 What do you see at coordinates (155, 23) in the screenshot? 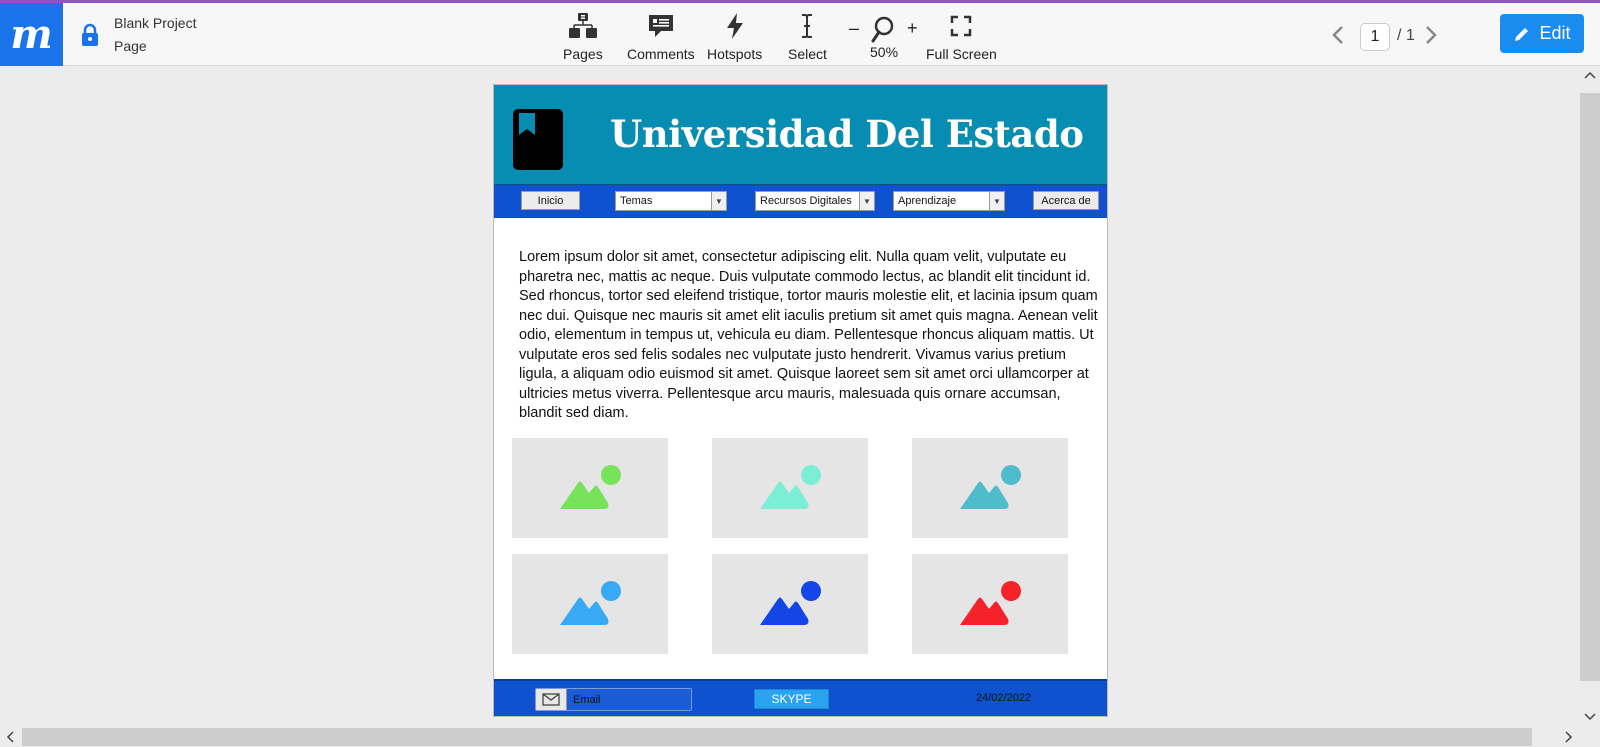
I see `project-title: Blank Project` at bounding box center [155, 23].